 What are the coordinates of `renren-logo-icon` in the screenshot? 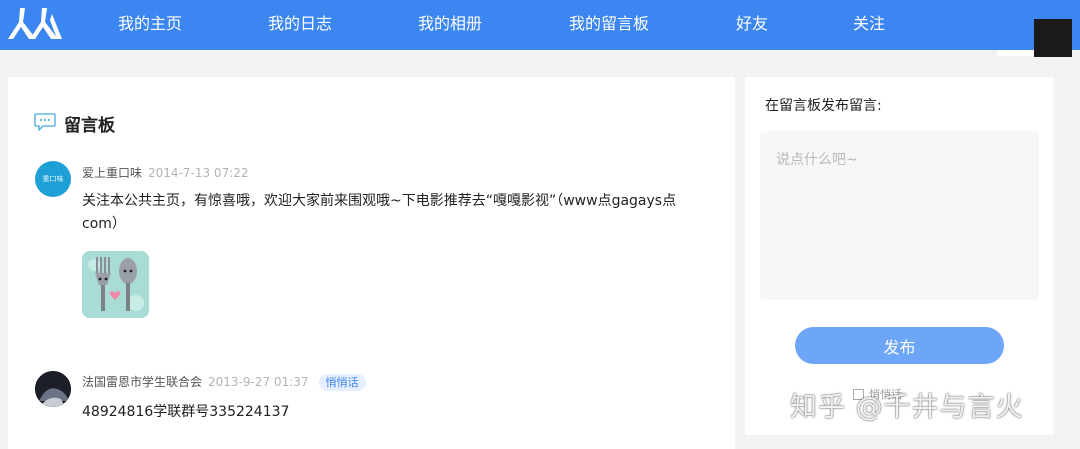 It's located at (35, 24).